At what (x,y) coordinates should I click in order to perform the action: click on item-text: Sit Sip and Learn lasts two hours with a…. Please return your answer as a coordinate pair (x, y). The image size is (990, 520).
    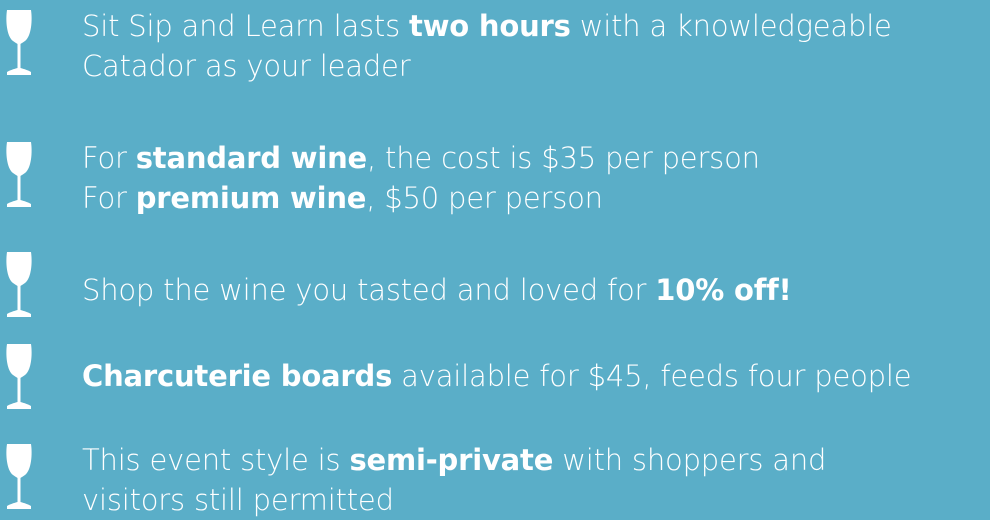
    Looking at the image, I should click on (487, 46).